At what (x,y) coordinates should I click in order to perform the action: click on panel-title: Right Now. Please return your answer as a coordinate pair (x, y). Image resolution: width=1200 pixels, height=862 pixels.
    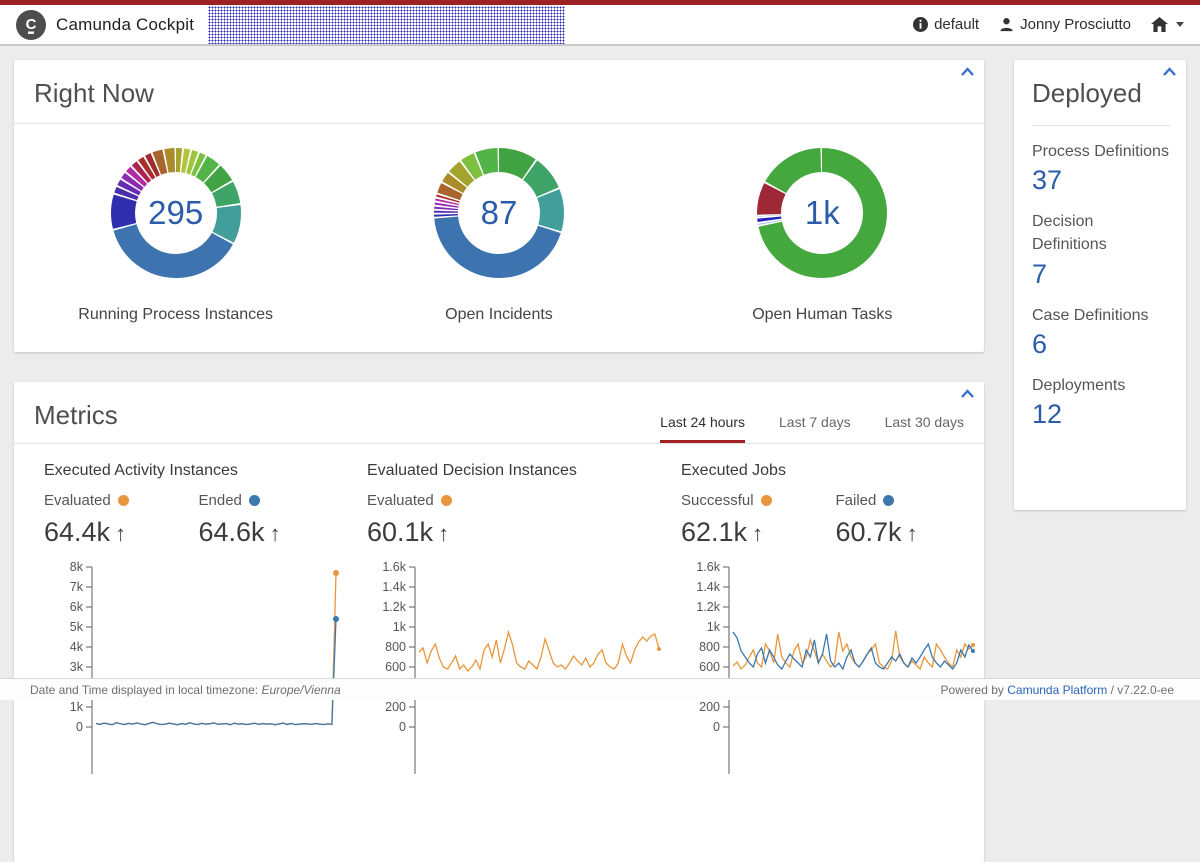
    Looking at the image, I should click on (94, 93).